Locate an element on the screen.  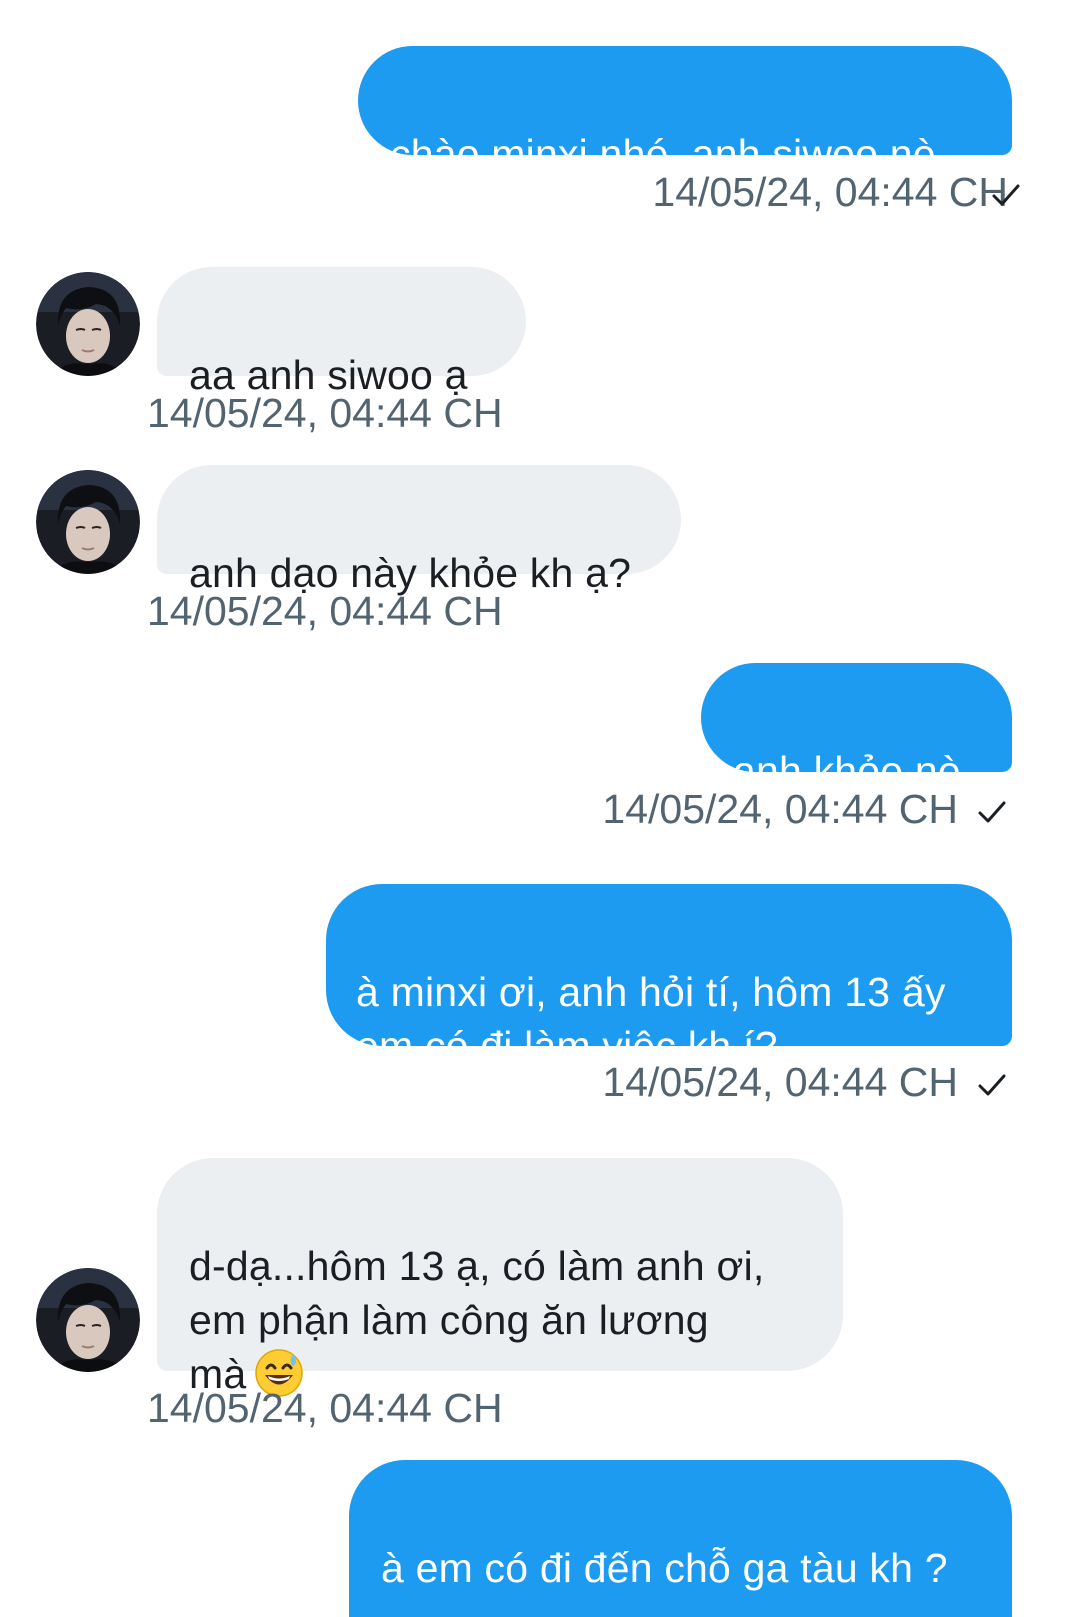
sent-message-bubble: à em có đi đến chỗ ga tàu kh ? is located at coordinates (680, 1538).